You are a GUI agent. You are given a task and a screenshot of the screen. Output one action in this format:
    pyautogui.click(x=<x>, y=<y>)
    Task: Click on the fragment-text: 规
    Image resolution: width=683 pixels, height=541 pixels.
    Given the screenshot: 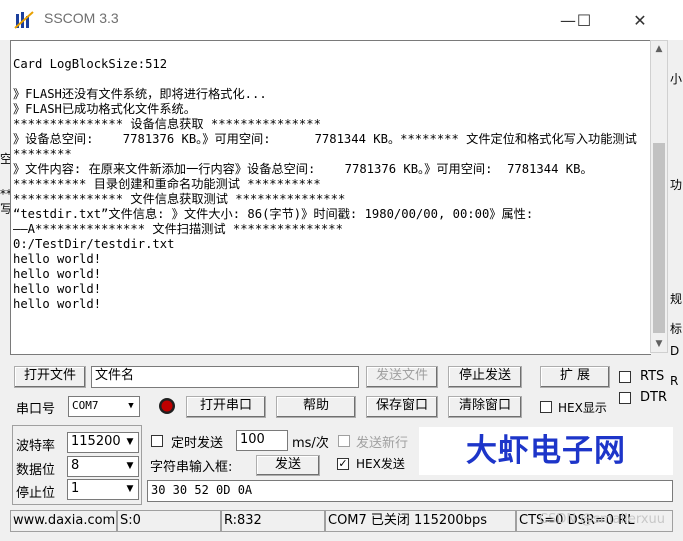 What is the action you would take?
    pyautogui.click(x=676, y=299)
    